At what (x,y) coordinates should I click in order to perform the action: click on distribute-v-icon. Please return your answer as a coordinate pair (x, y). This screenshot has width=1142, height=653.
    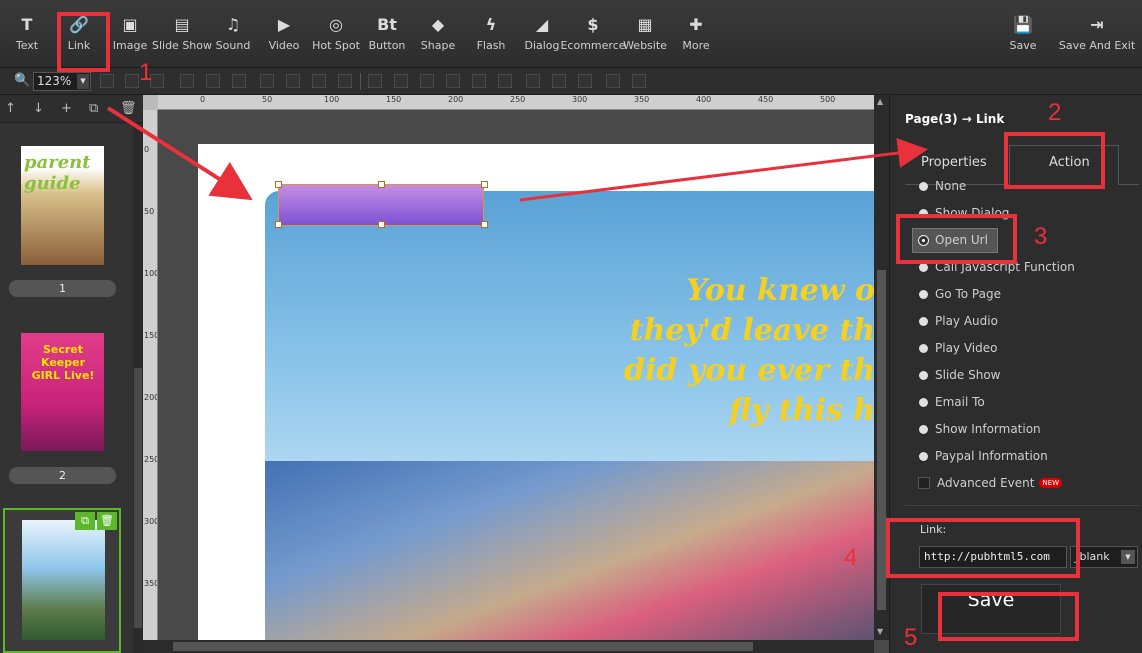
    Looking at the image, I should click on (401, 81).